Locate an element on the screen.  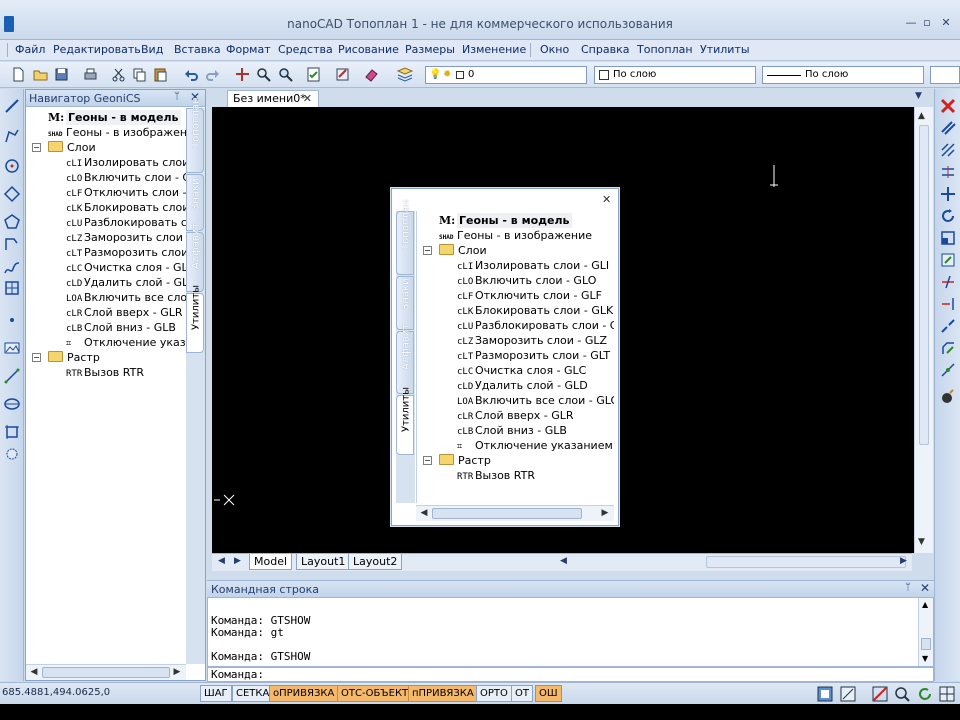
redo-icon is located at coordinates (212, 74).